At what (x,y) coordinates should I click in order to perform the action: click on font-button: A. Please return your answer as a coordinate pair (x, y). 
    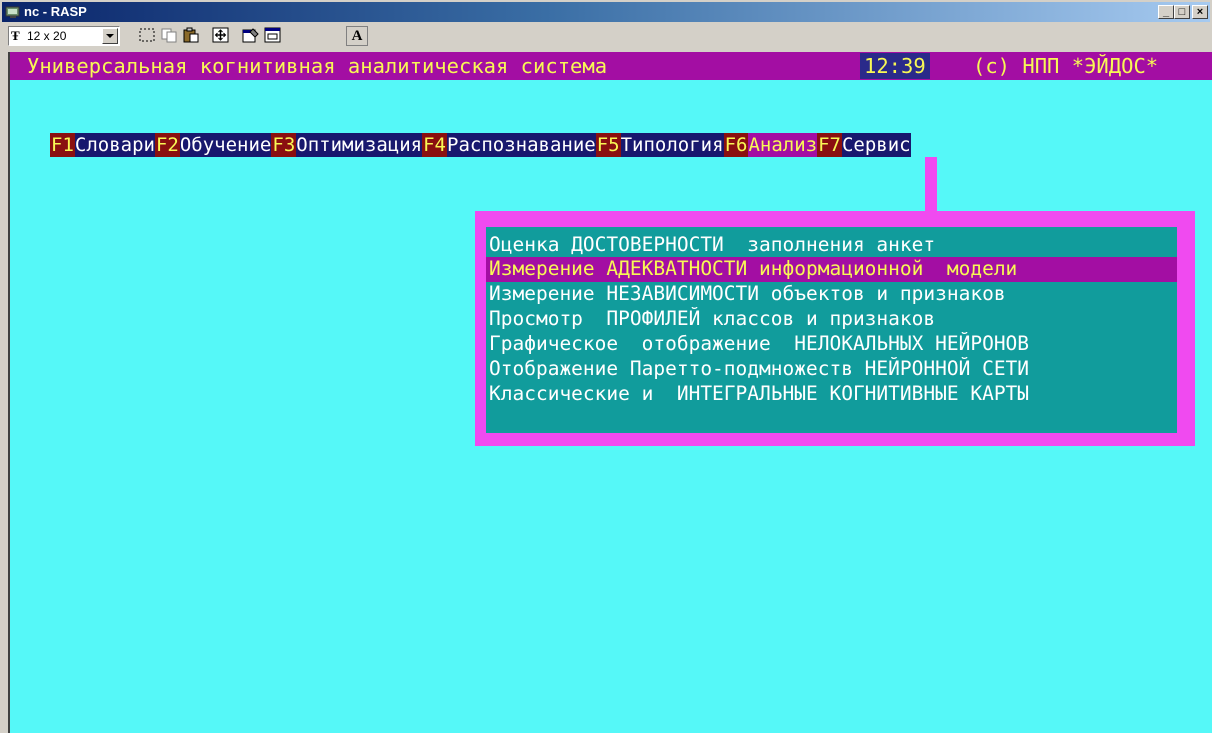
    Looking at the image, I should click on (357, 36).